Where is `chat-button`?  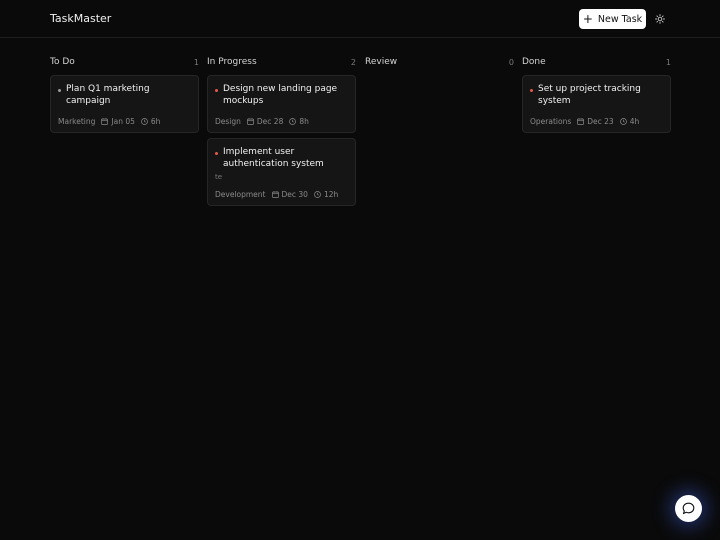 chat-button is located at coordinates (688, 508).